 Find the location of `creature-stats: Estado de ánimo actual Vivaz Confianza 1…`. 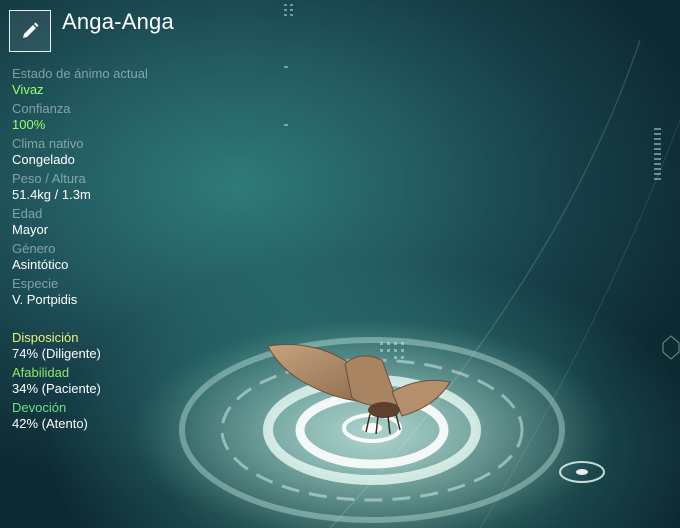

creature-stats: Estado de ánimo actual Vivaz Confianza 1… is located at coordinates (112, 188).